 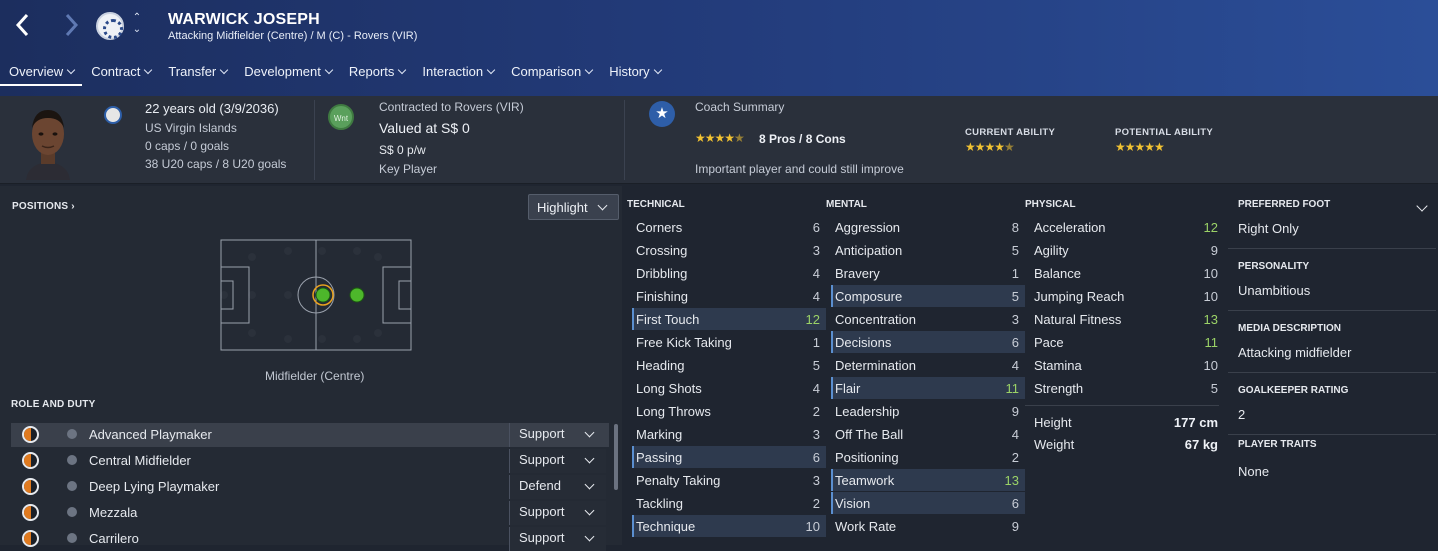 What do you see at coordinates (865, 480) in the screenshot?
I see `attribute-name: Teamwork` at bounding box center [865, 480].